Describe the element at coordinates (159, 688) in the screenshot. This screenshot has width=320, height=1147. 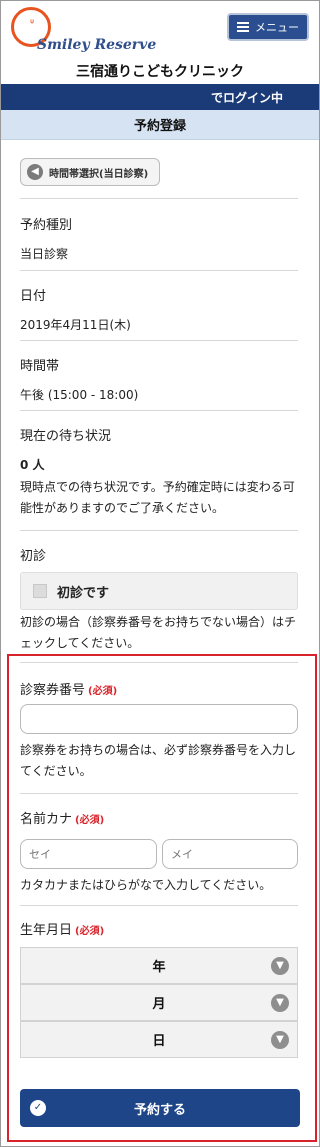
I see `card-number-section: 診察券番号 (必須)` at that location.